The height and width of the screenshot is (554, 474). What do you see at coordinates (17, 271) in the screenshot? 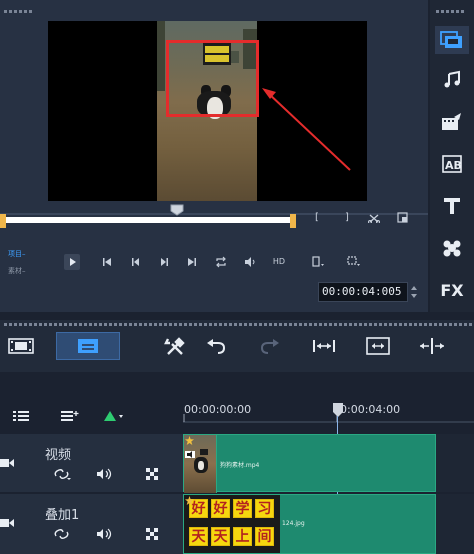
I see `clip-mode-label: 素材–` at bounding box center [17, 271].